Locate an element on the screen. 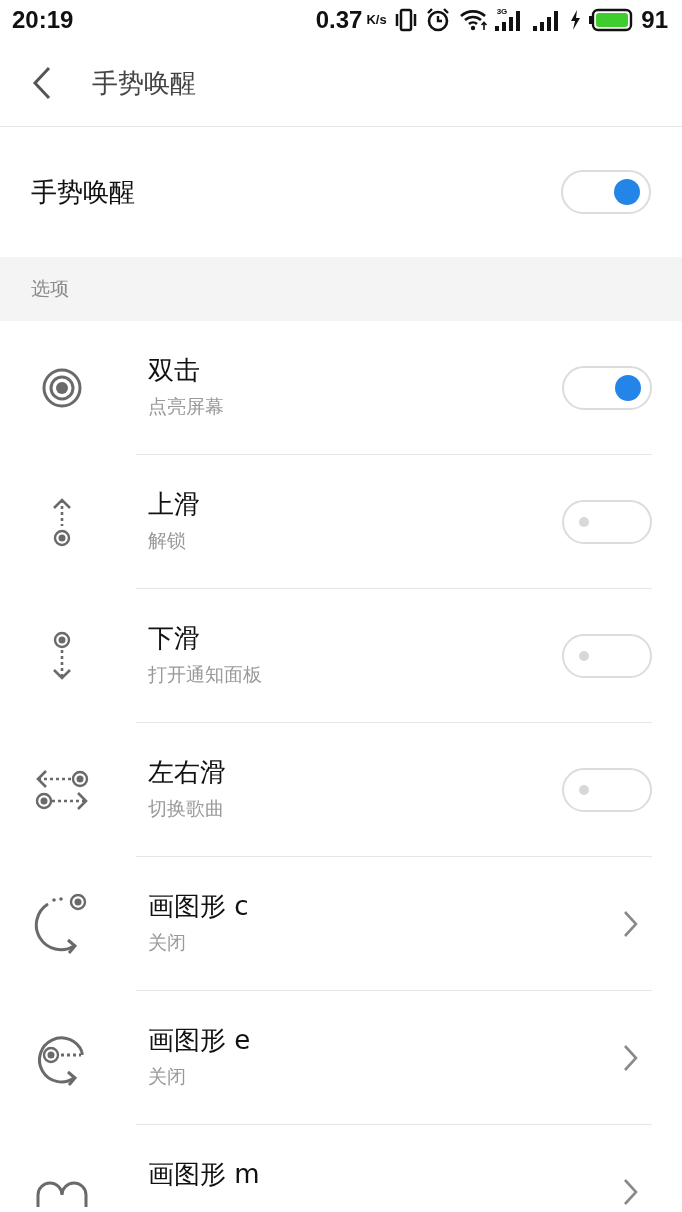 The height and width of the screenshot is (1212, 682). page-title: 手势唤醒 is located at coordinates (144, 83).